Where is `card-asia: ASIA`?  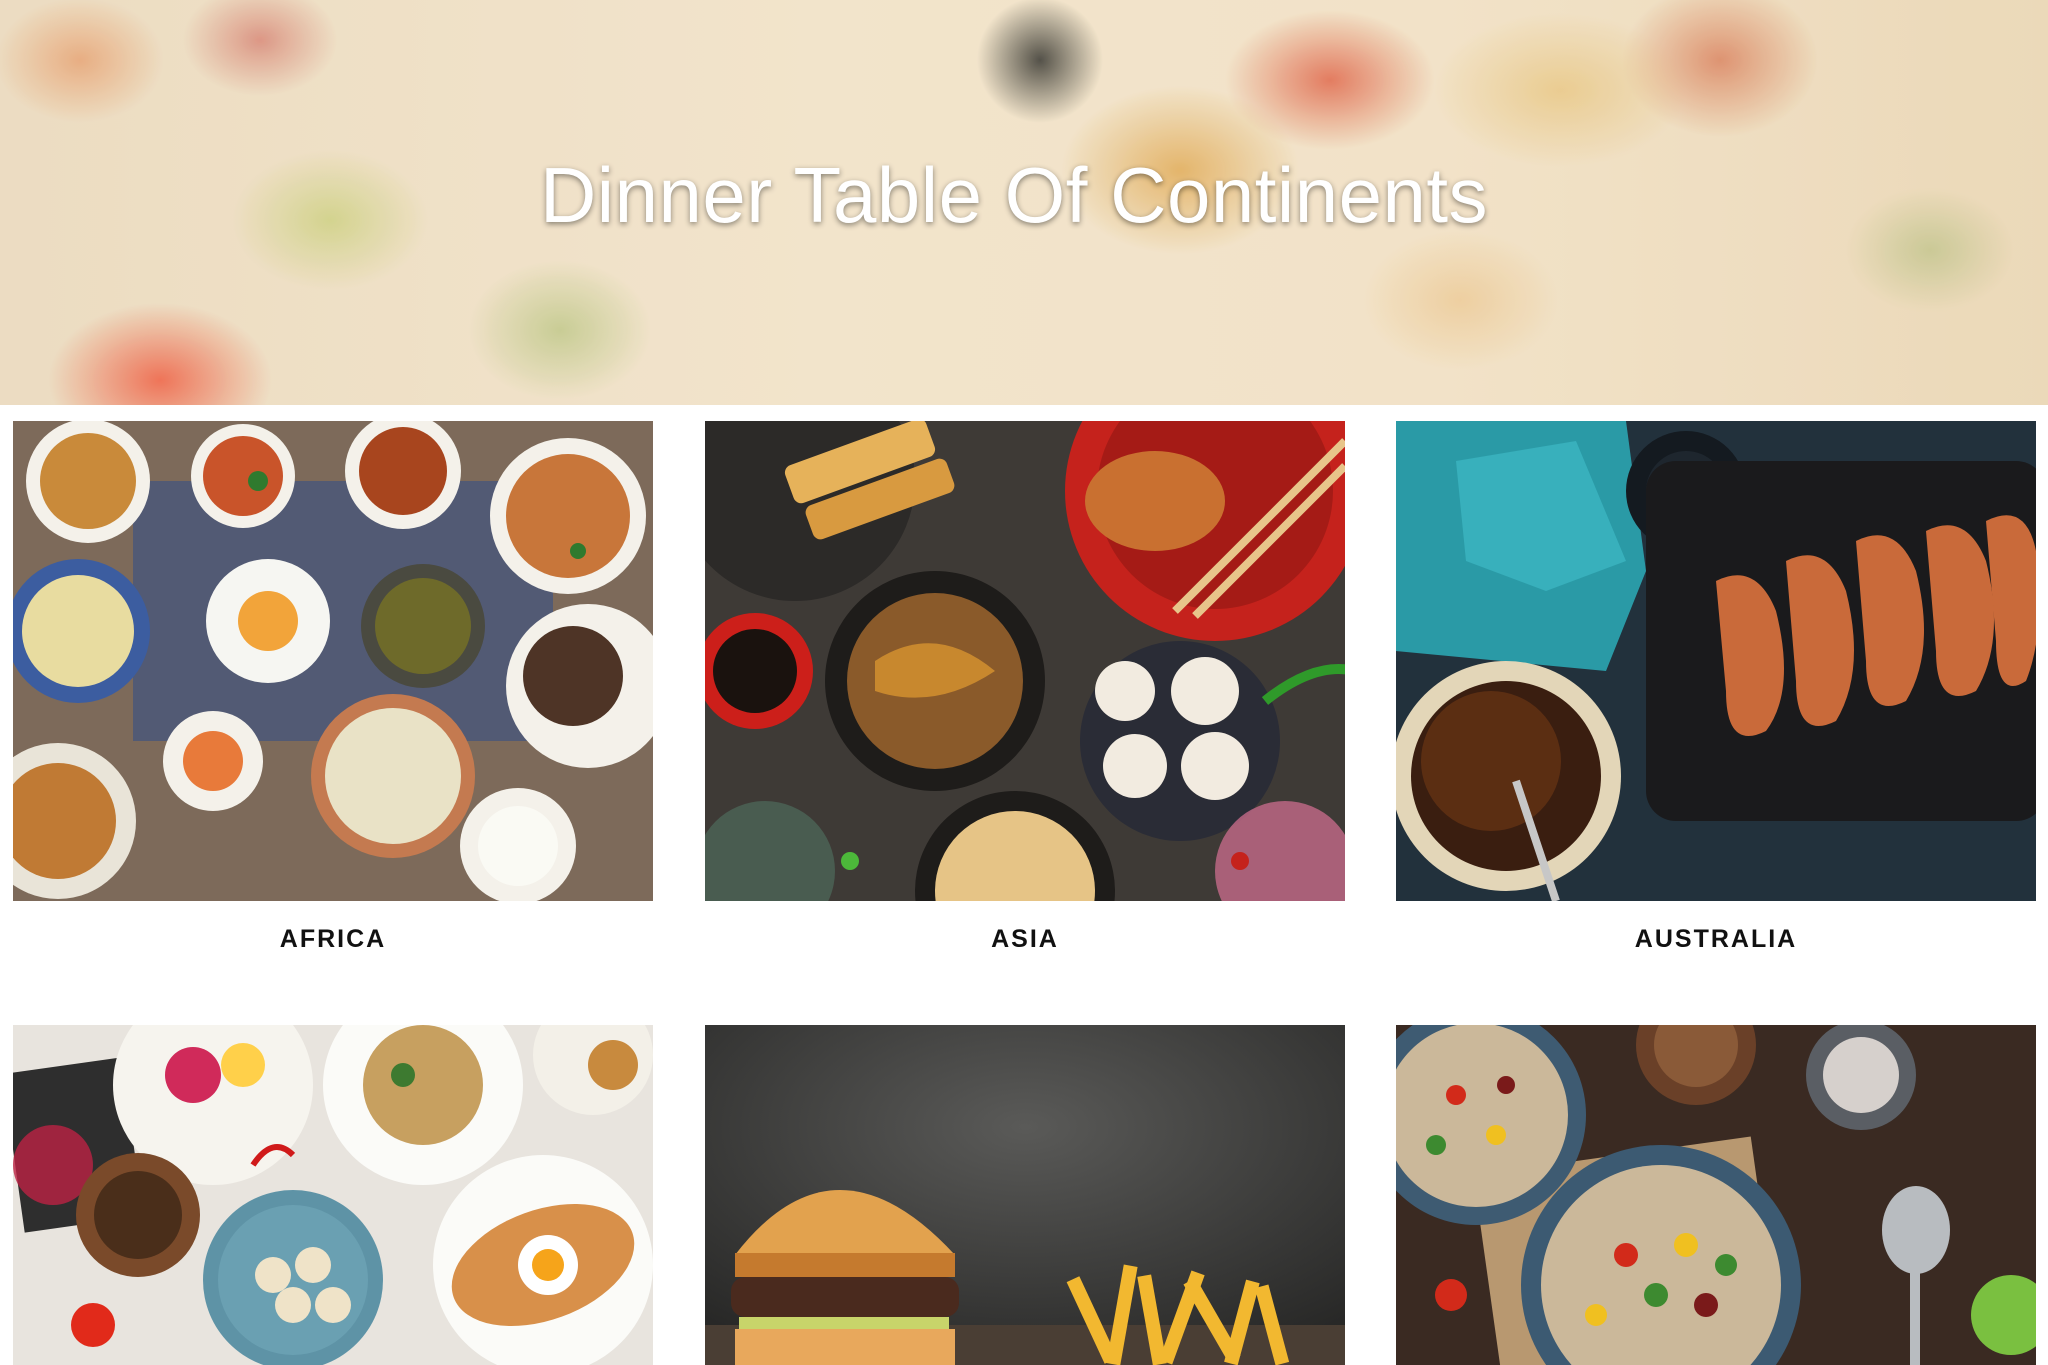
card-asia: ASIA is located at coordinates (1025, 687).